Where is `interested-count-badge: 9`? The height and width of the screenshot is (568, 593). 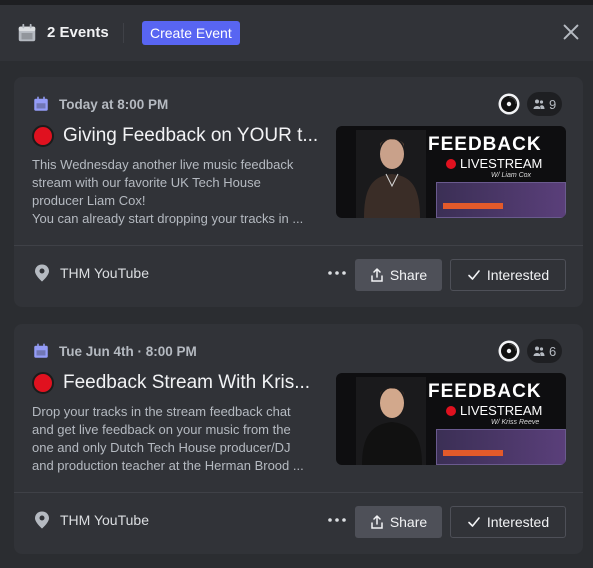
interested-count-badge: 9 is located at coordinates (545, 104).